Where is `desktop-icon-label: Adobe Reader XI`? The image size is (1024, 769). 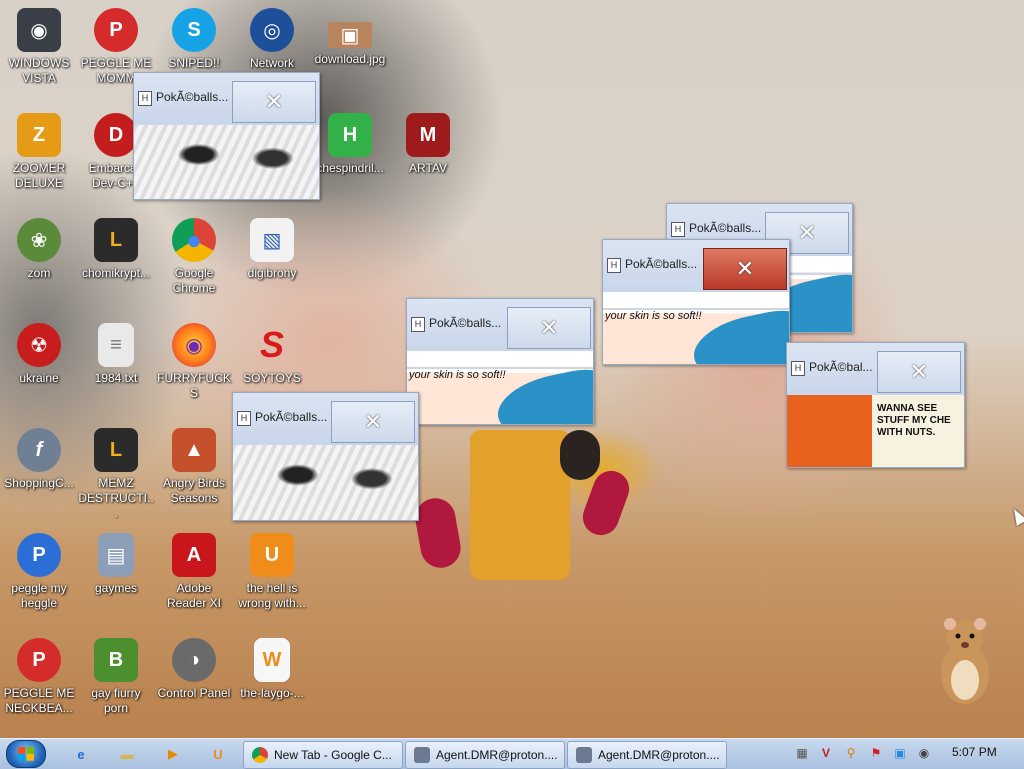 desktop-icon-label: Adobe Reader XI is located at coordinates (194, 595).